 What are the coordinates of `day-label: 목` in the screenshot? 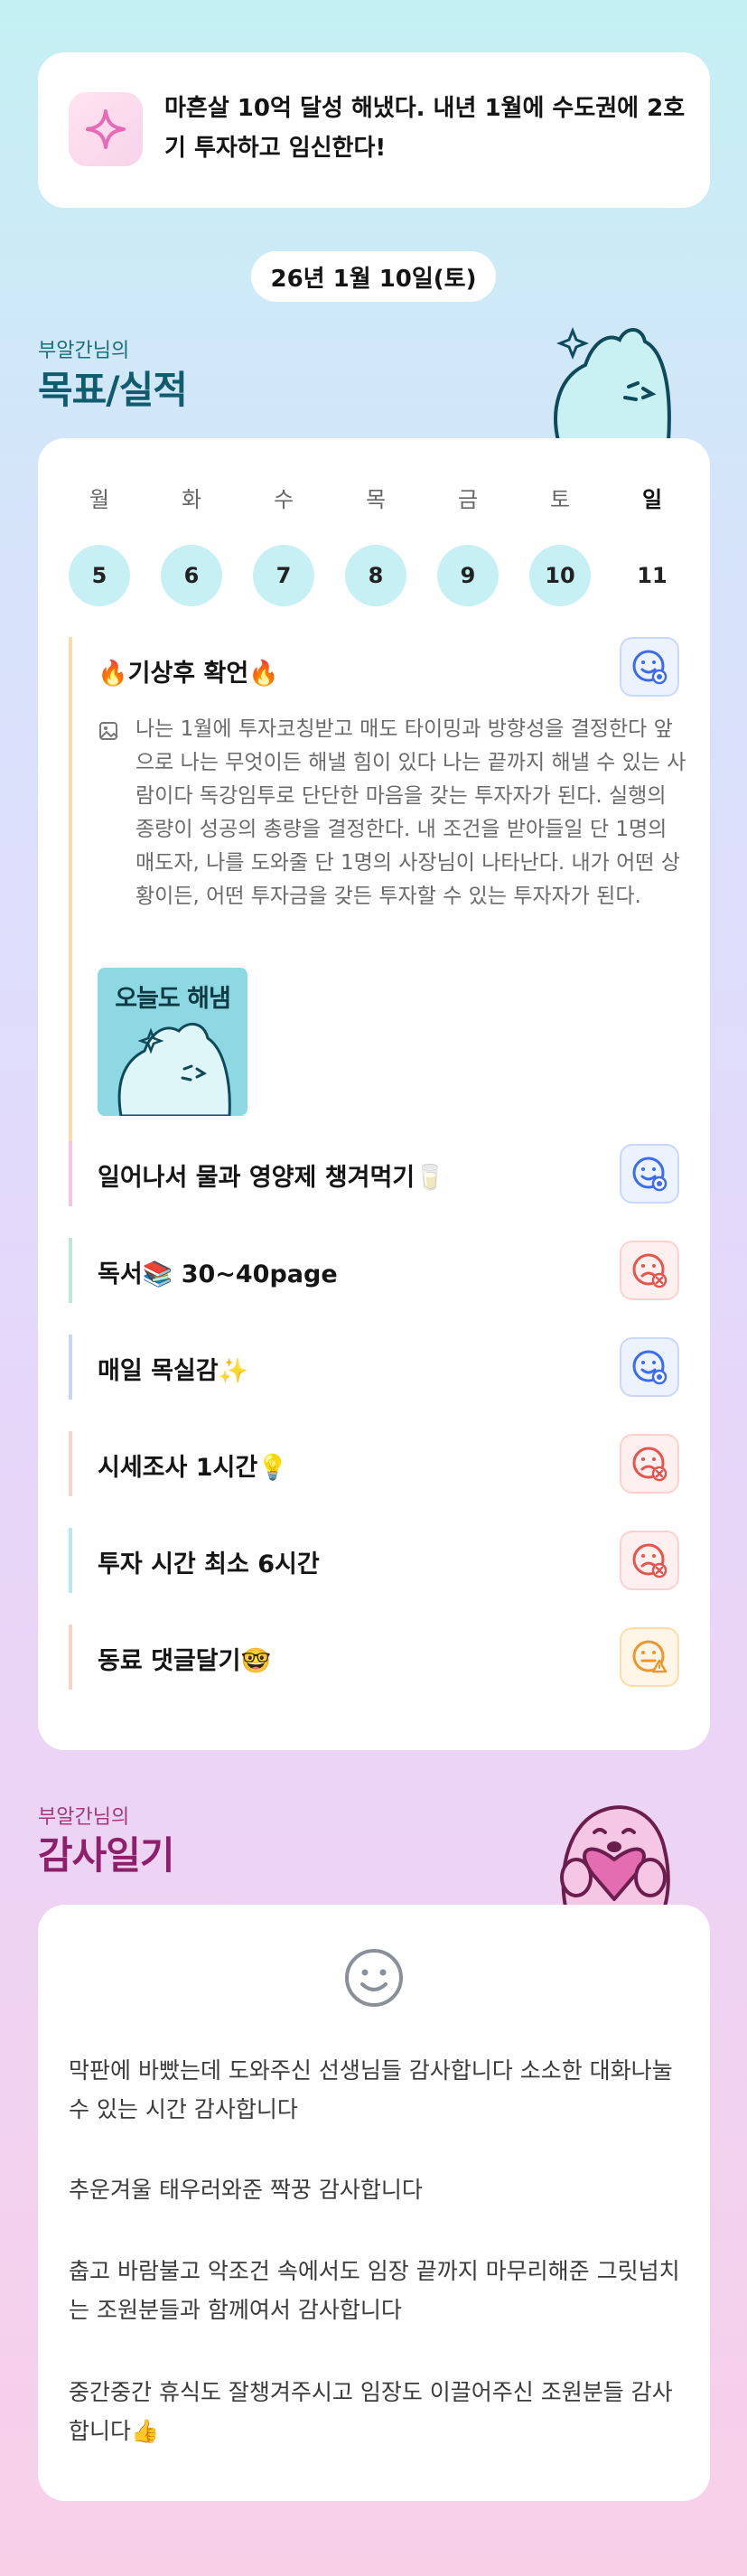 It's located at (376, 499).